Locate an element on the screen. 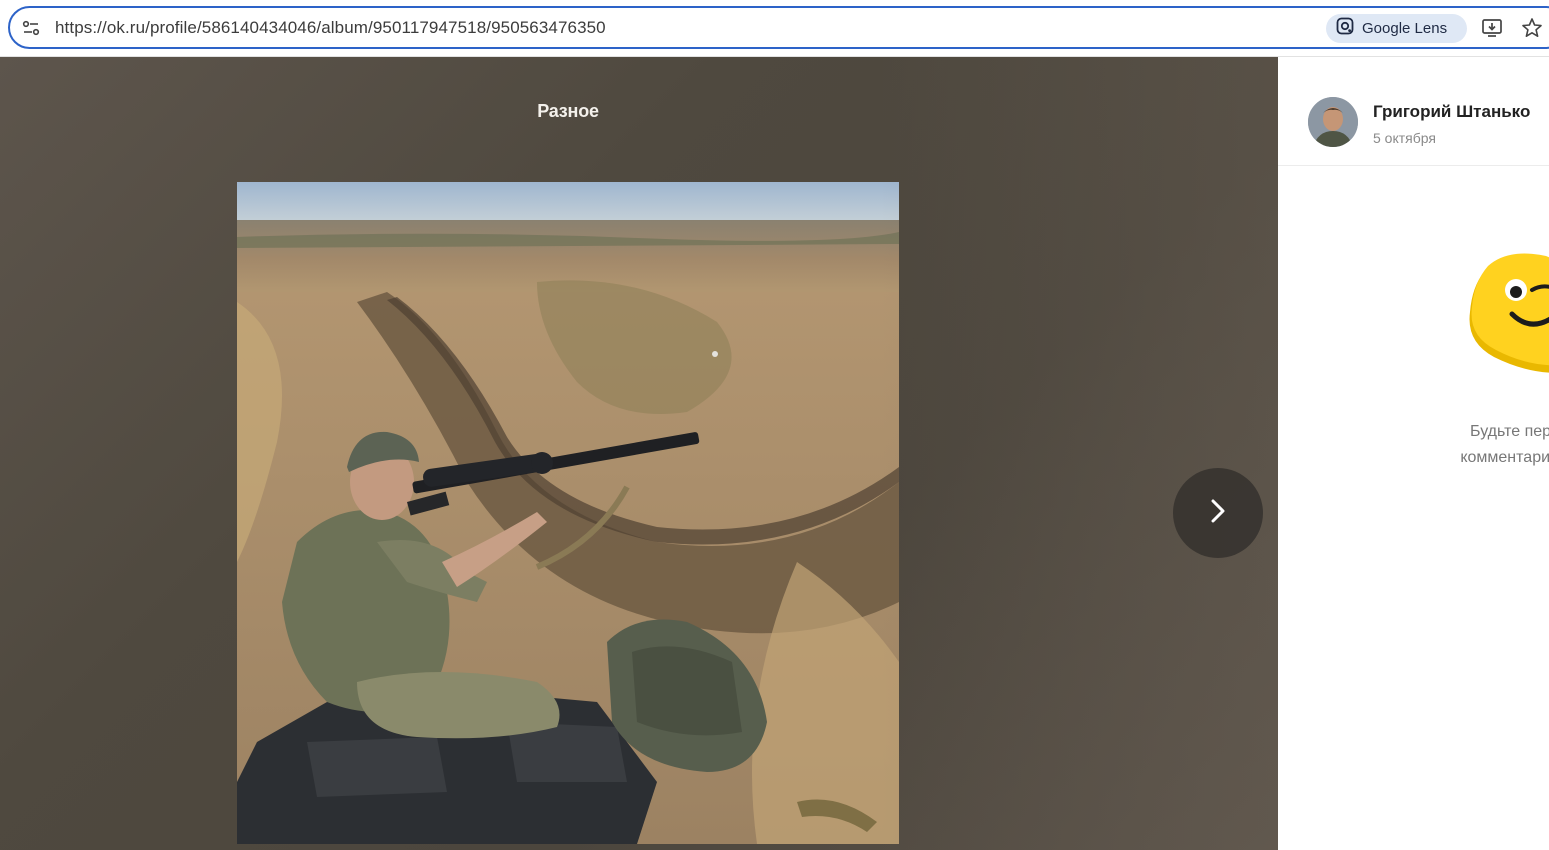 Image resolution: width=1549 pixels, height=850 pixels. empty-comments-line-1: Будьте первым, к is located at coordinates (1509, 431).